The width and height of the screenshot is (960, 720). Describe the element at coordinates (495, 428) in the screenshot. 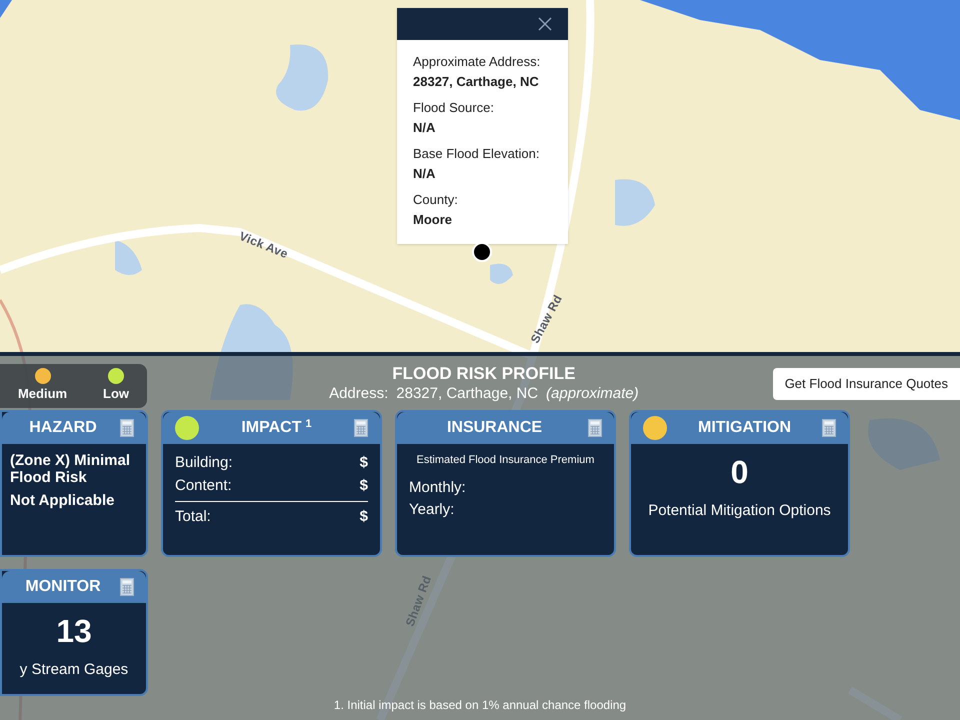

I see `card-title: INSURANCE` at that location.